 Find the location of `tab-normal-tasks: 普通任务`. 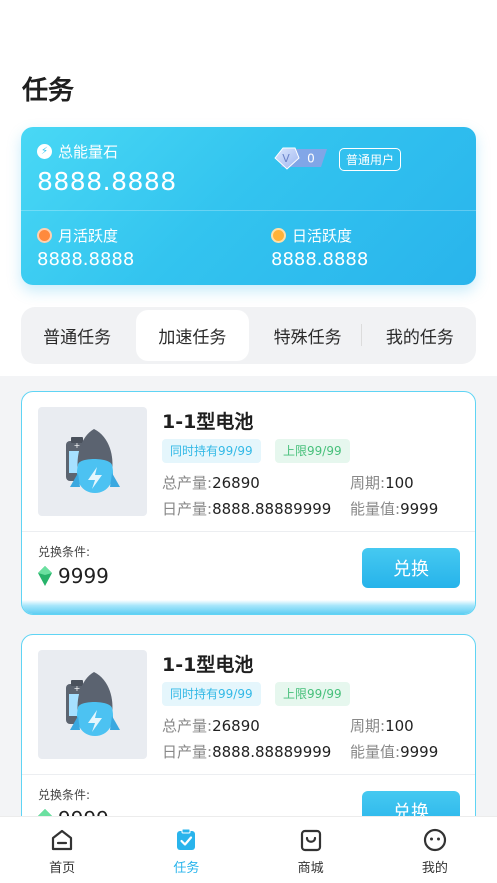

tab-normal-tasks: 普通任务 is located at coordinates (77, 335).